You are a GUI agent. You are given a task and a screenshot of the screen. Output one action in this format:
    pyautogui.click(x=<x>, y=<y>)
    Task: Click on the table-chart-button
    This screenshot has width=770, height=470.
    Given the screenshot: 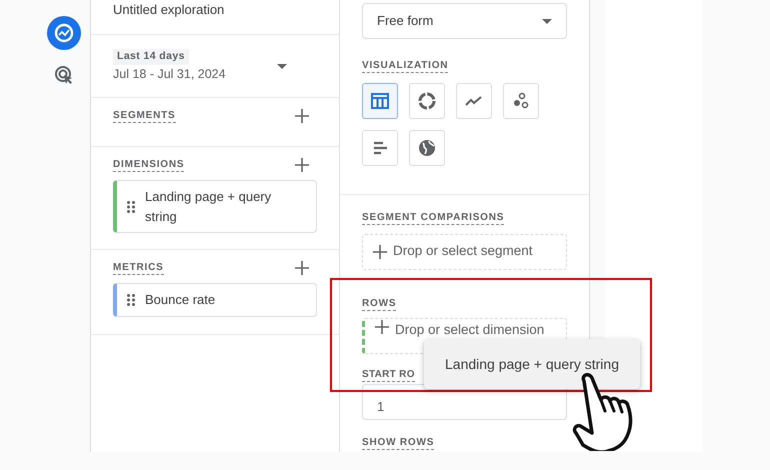 What is the action you would take?
    pyautogui.click(x=380, y=101)
    